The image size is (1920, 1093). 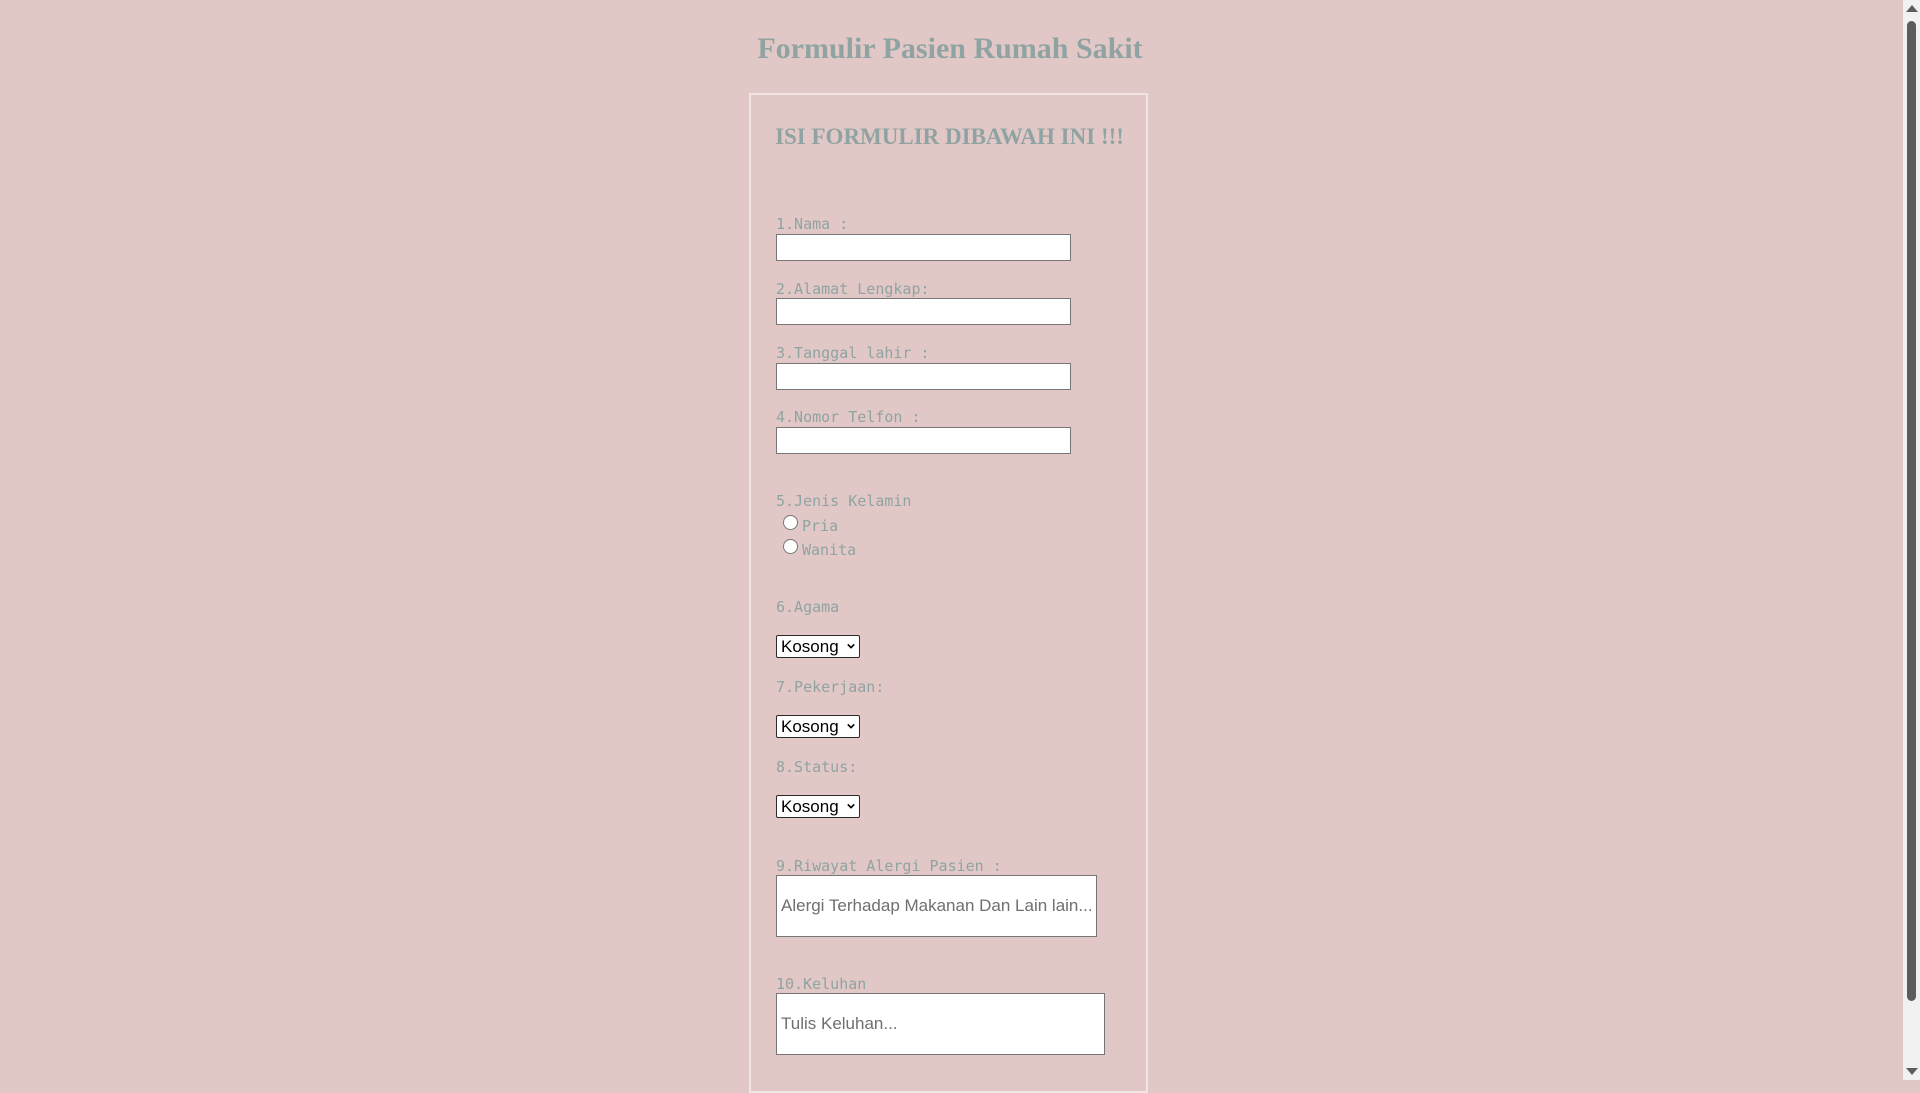 I want to click on alamat-label: 2.Alamat Lengkap:, so click(x=853, y=289).